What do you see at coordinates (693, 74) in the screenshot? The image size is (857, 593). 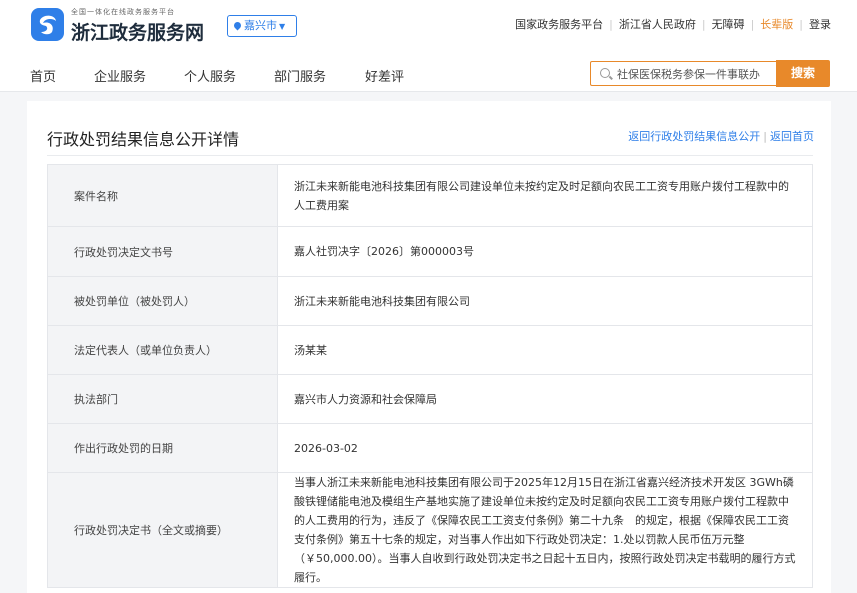 I see `search-input` at bounding box center [693, 74].